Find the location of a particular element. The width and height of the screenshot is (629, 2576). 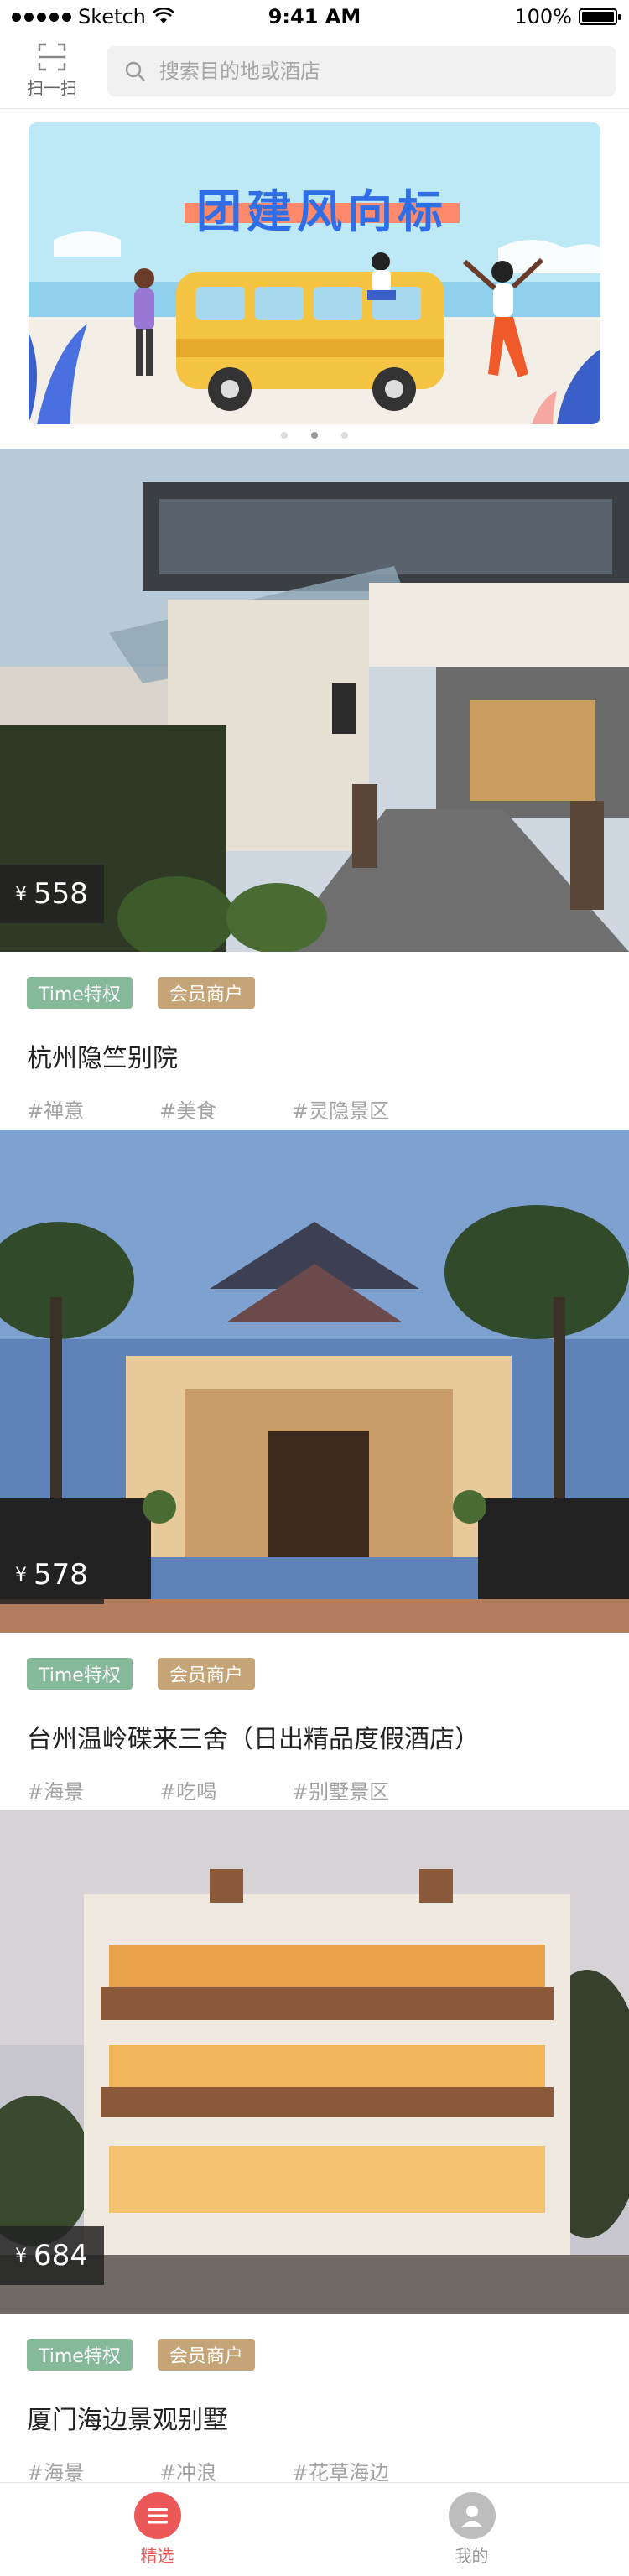

hashtag-list: #海景 #冲浪 #花草海边 is located at coordinates (226, 2470).